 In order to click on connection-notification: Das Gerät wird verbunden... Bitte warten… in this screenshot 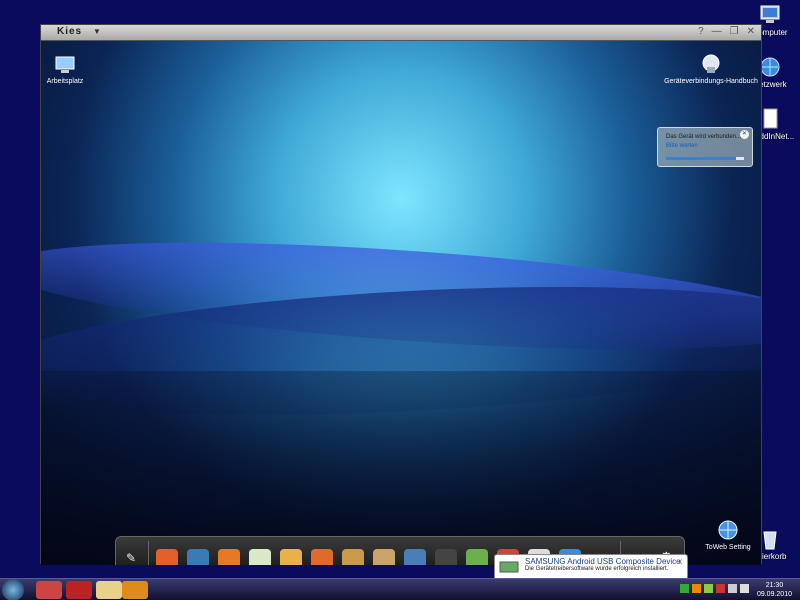, I will do `click(705, 147)`.